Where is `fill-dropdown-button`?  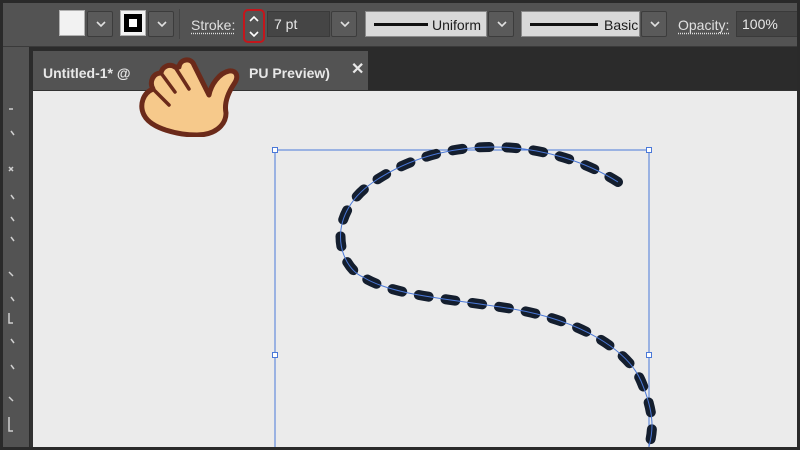
fill-dropdown-button is located at coordinates (100, 24).